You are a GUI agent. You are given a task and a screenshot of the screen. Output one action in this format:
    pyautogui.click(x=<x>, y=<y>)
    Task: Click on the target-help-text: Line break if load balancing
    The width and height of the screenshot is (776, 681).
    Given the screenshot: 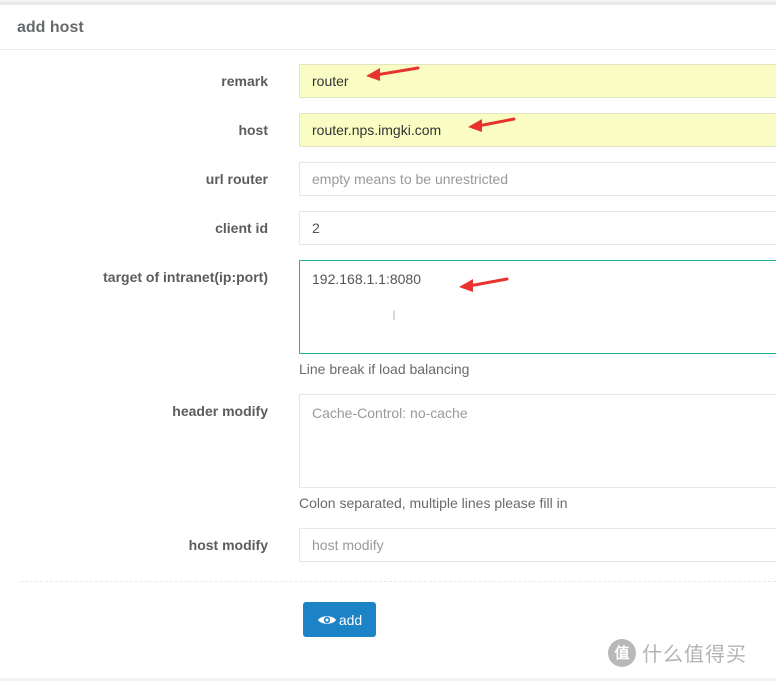 What is the action you would take?
    pyautogui.click(x=384, y=369)
    